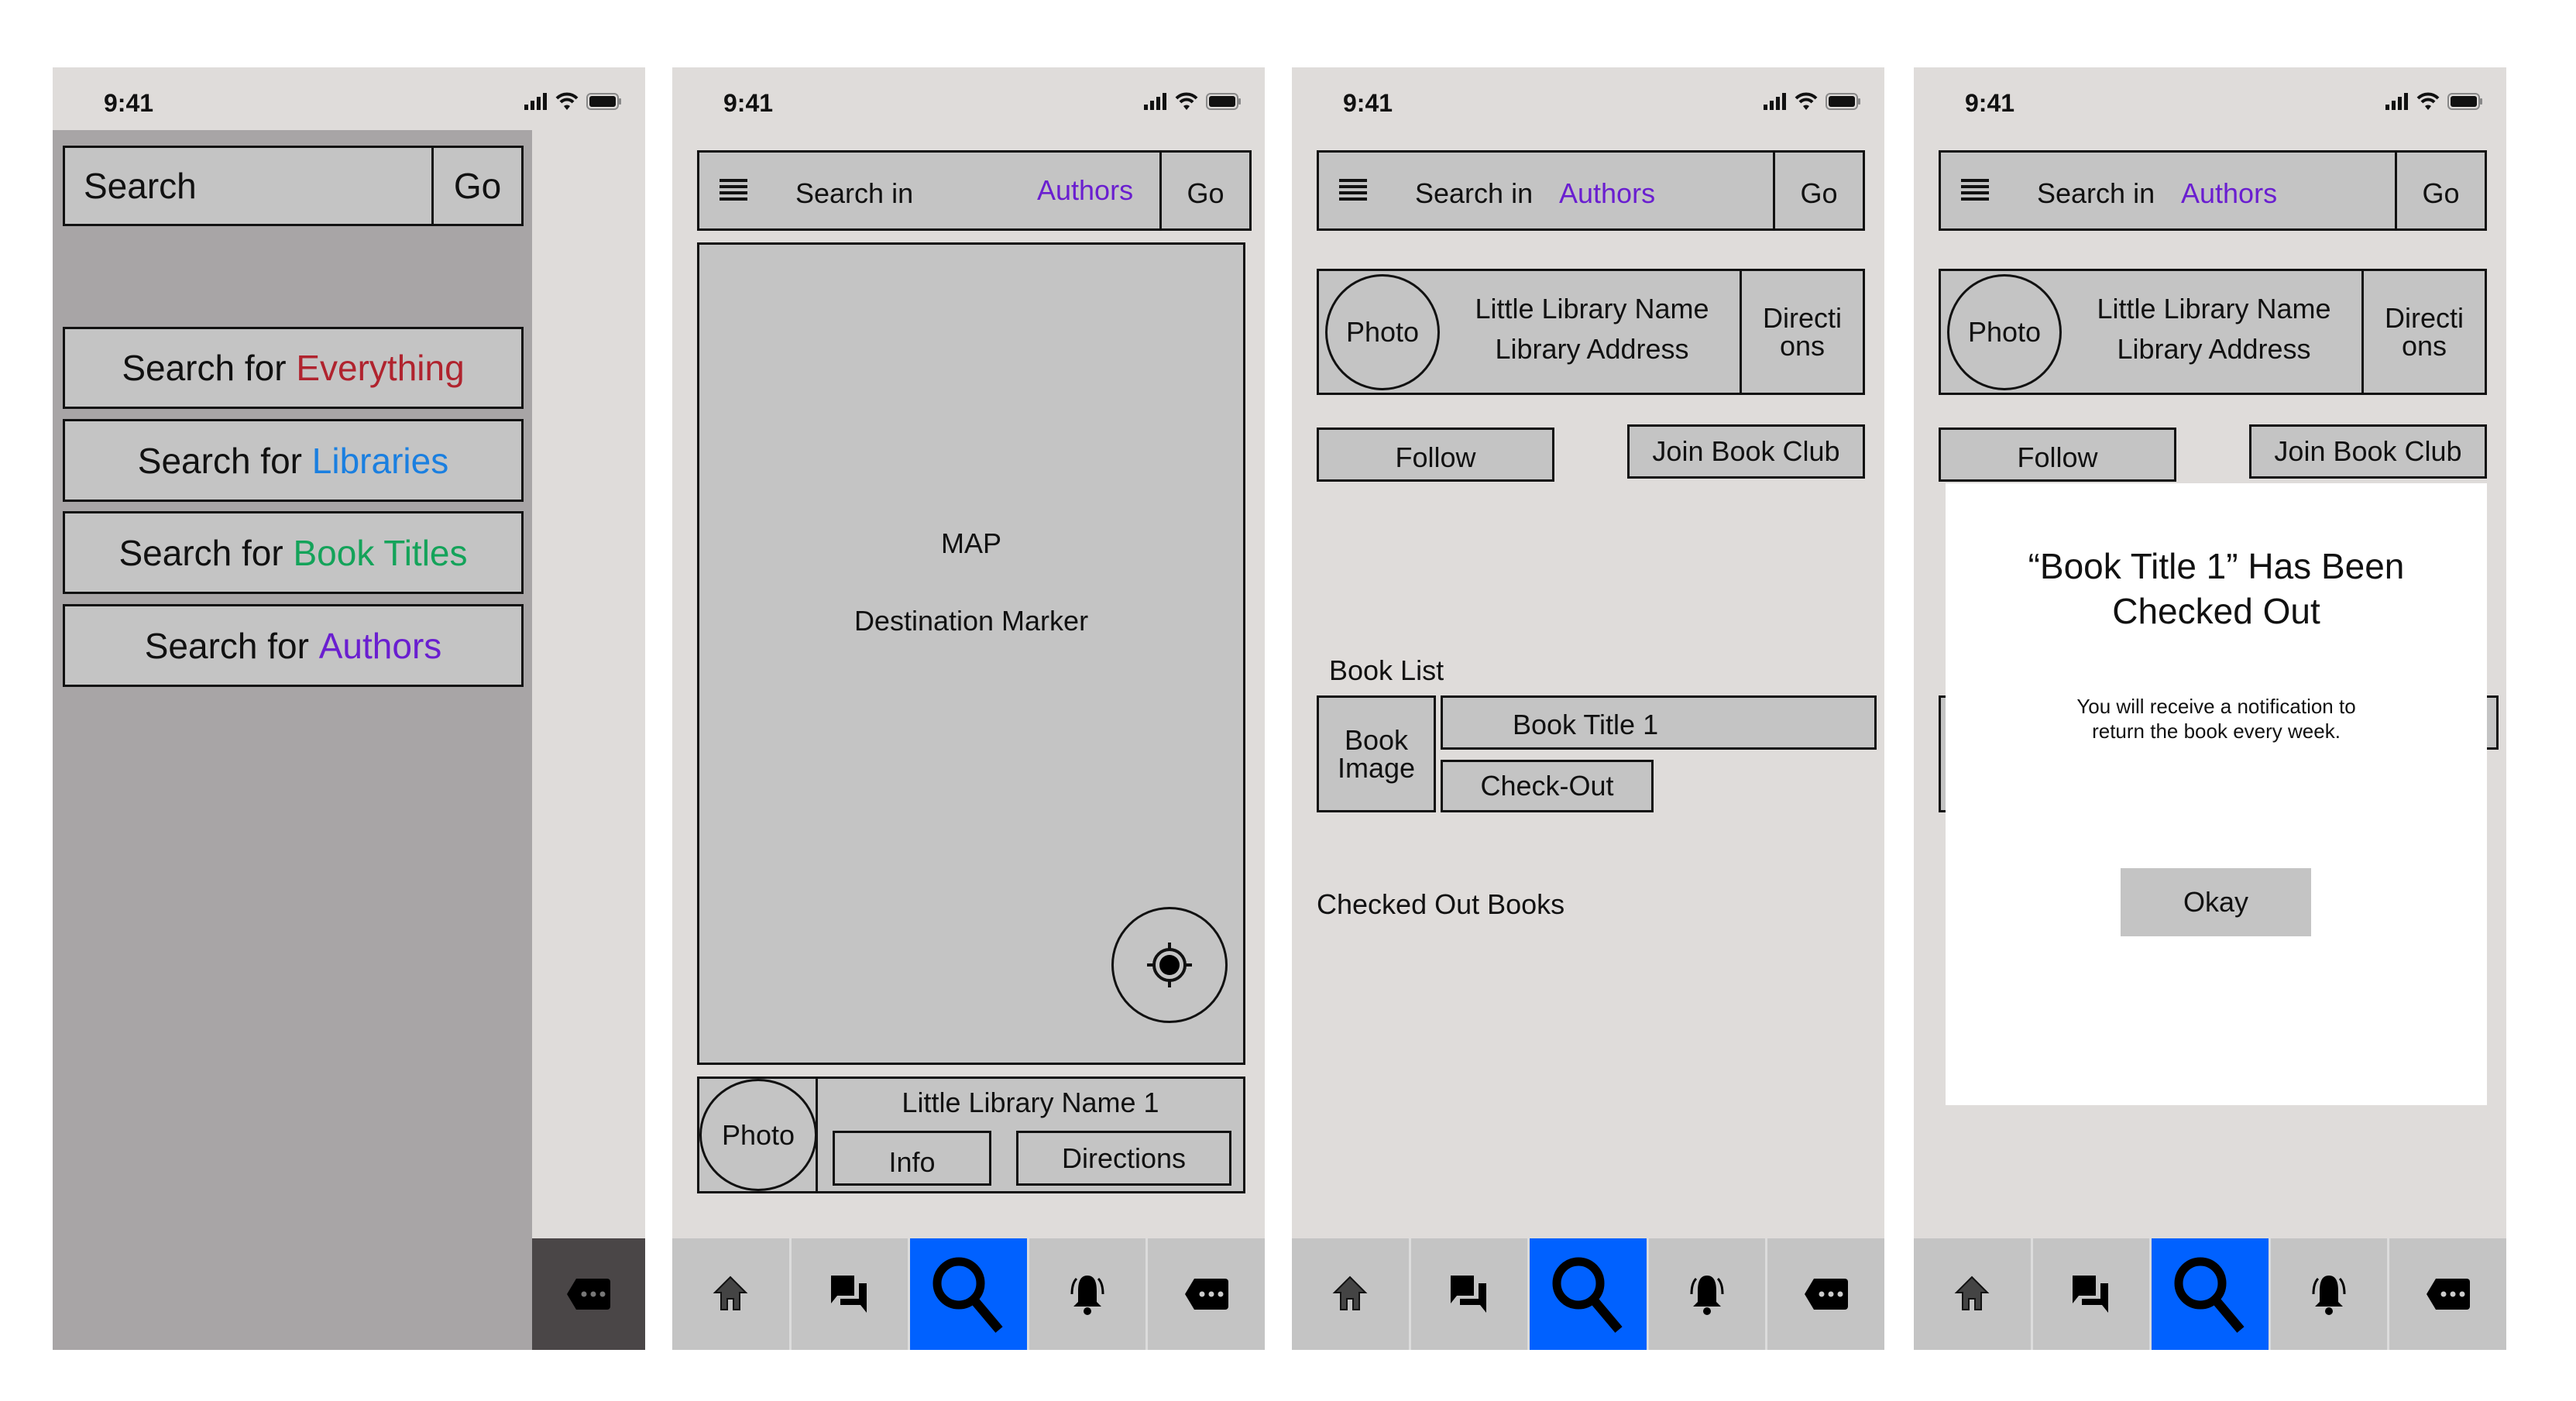  What do you see at coordinates (380, 645) in the screenshot?
I see `option-target-authors: Authors` at bounding box center [380, 645].